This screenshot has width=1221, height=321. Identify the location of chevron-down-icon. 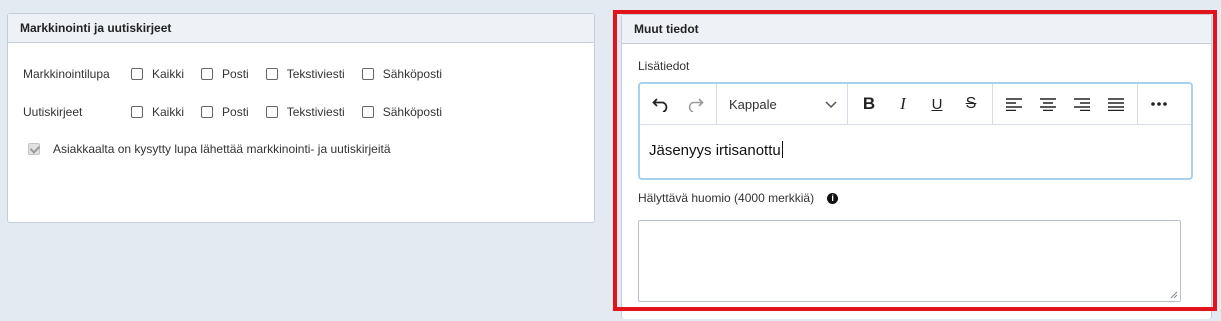
(831, 104).